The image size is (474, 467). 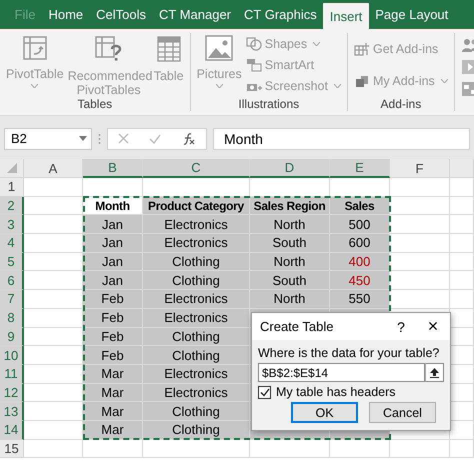 I want to click on pivot-table-icon, so click(x=35, y=48).